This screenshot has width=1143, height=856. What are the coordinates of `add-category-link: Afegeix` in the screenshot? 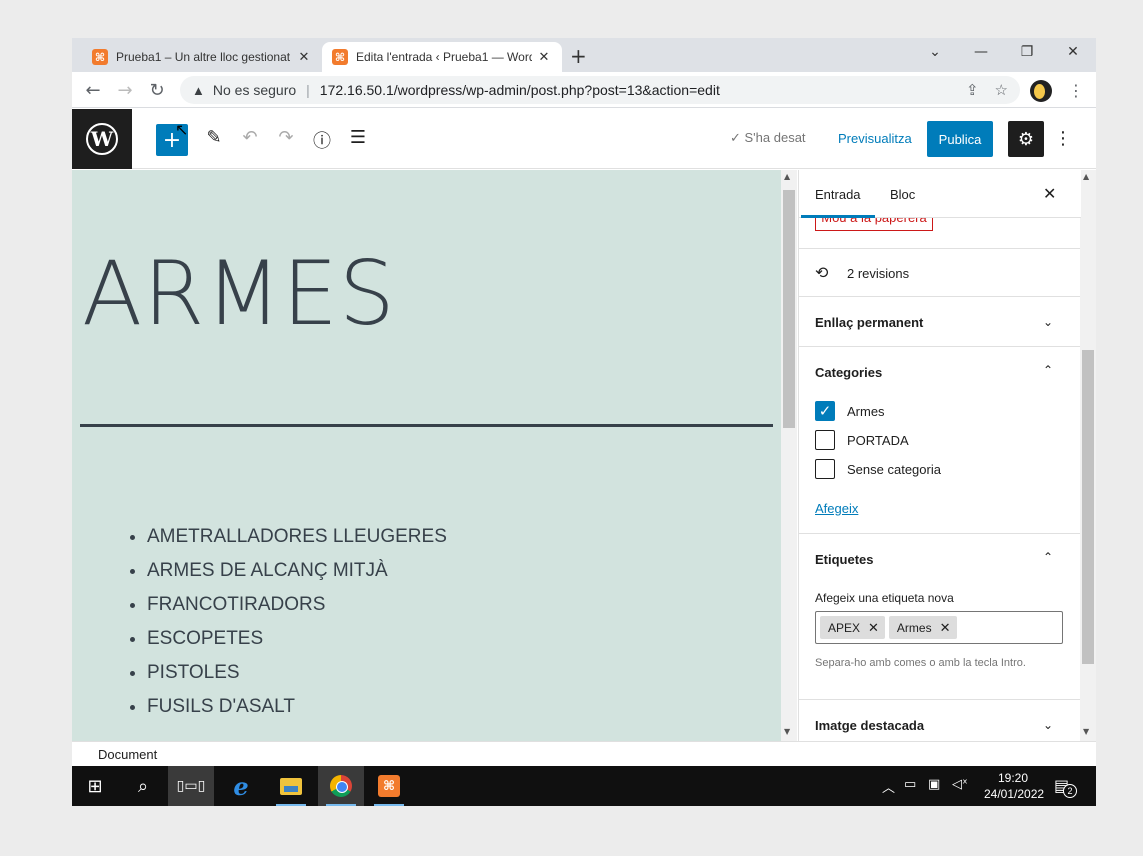 It's located at (836, 508).